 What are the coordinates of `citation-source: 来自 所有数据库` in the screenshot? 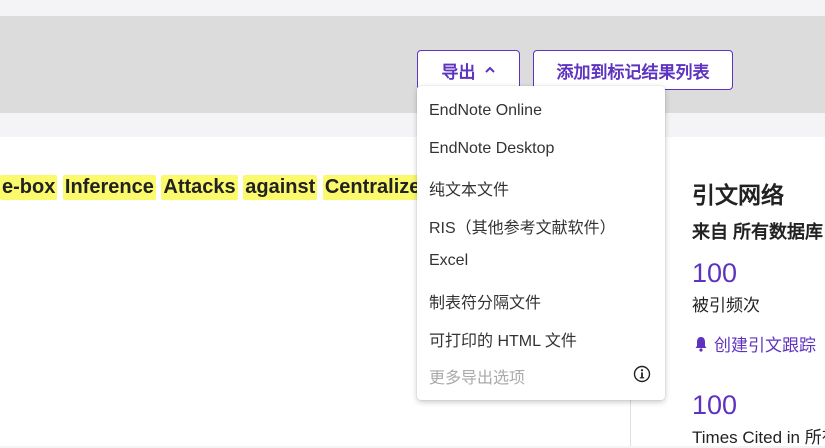 It's located at (758, 232).